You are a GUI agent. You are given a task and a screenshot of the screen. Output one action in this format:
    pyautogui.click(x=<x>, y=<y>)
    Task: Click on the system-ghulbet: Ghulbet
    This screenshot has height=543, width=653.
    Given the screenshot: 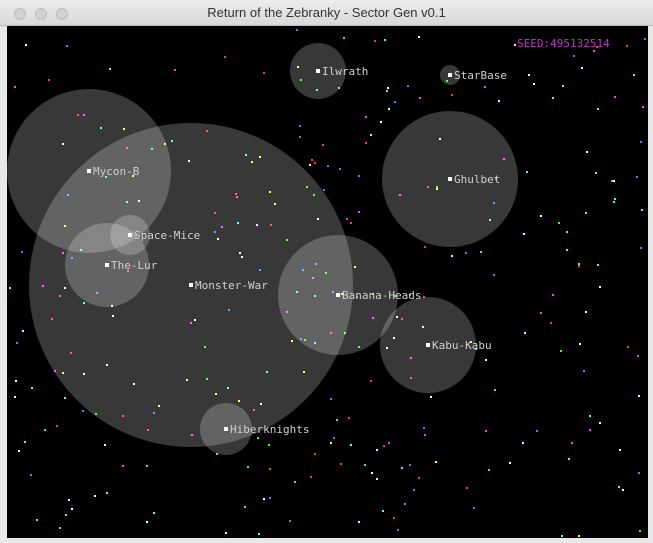 What is the action you would take?
    pyautogui.click(x=474, y=179)
    